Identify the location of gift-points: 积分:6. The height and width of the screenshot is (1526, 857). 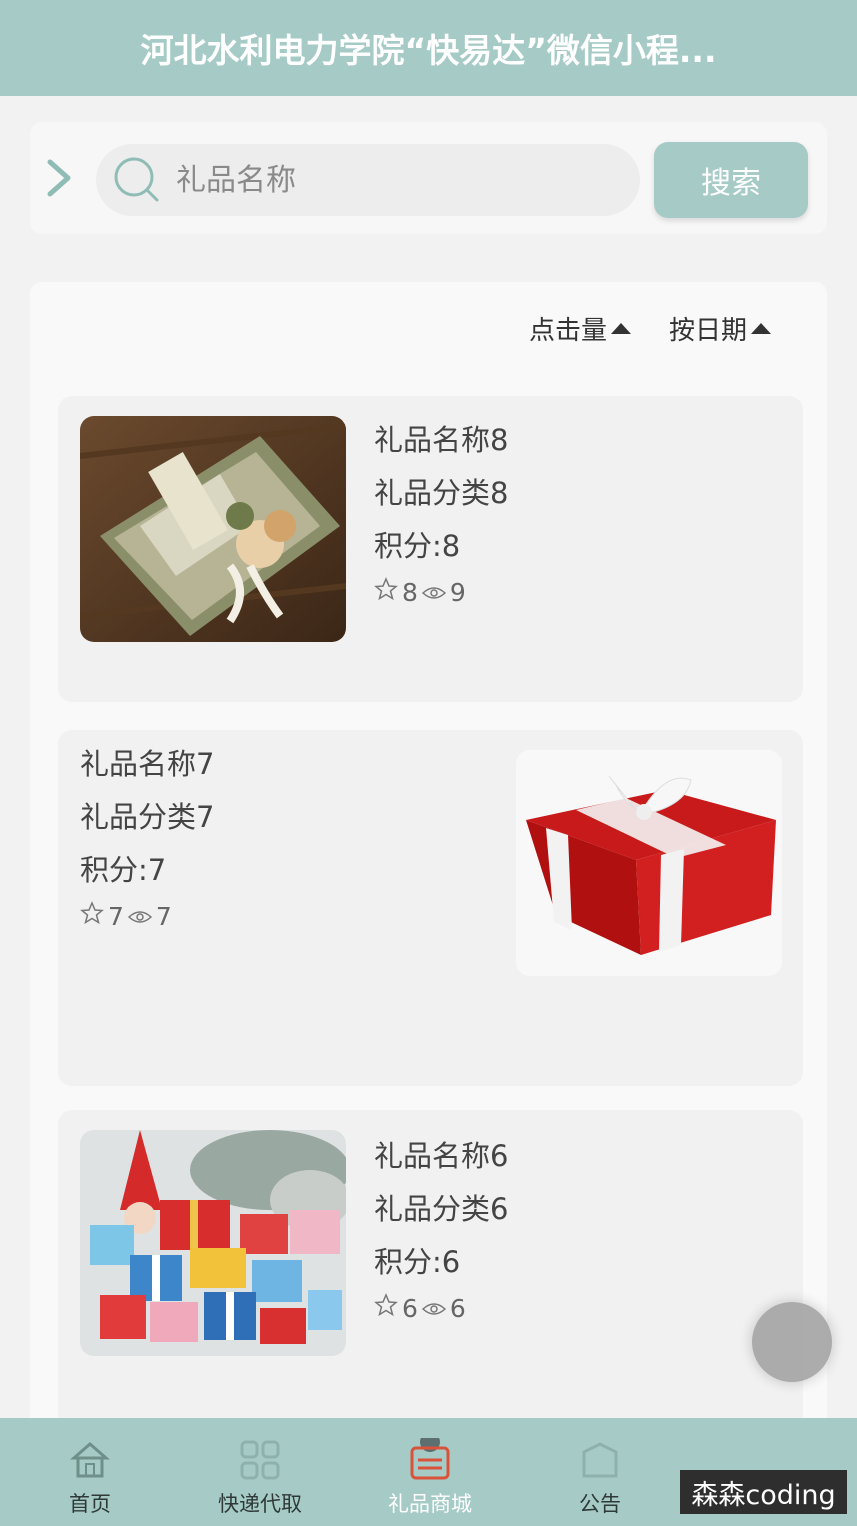
(417, 1262).